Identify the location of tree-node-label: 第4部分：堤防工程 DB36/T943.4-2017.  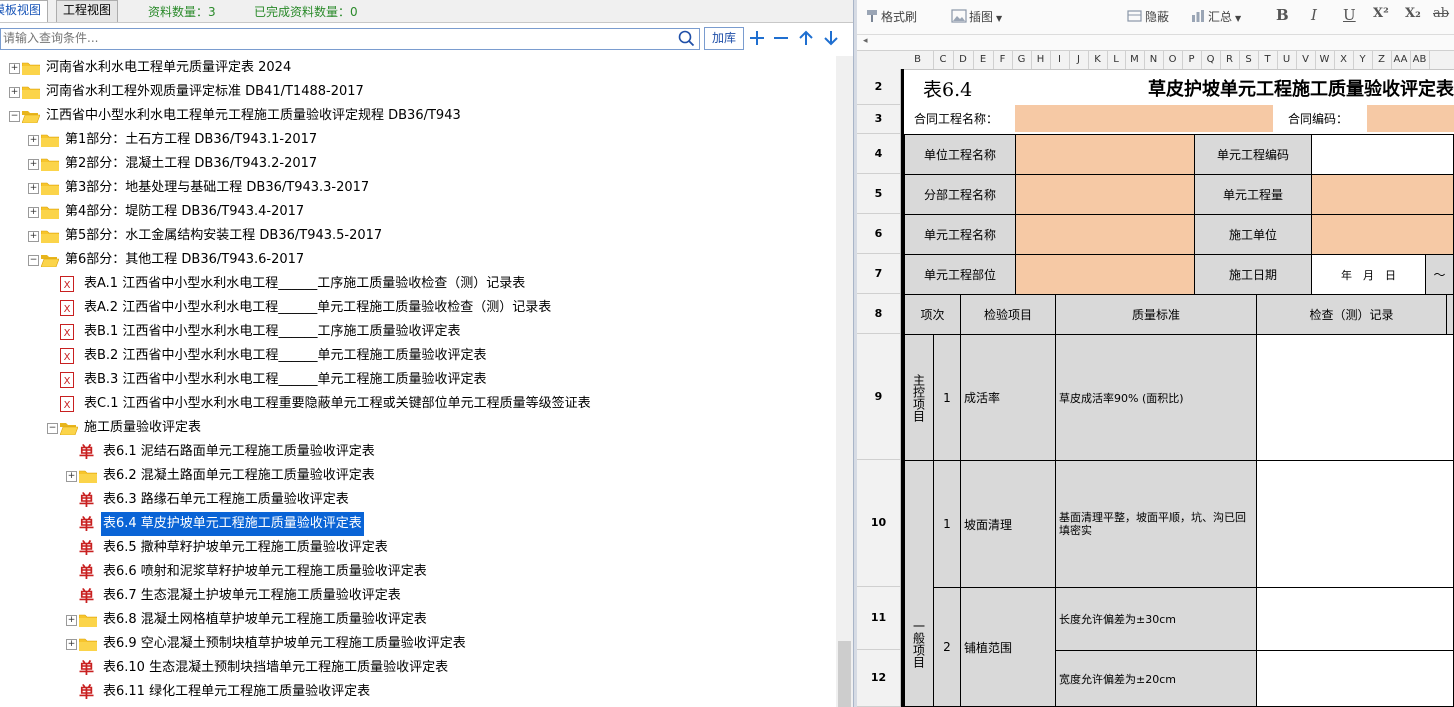
(184, 212).